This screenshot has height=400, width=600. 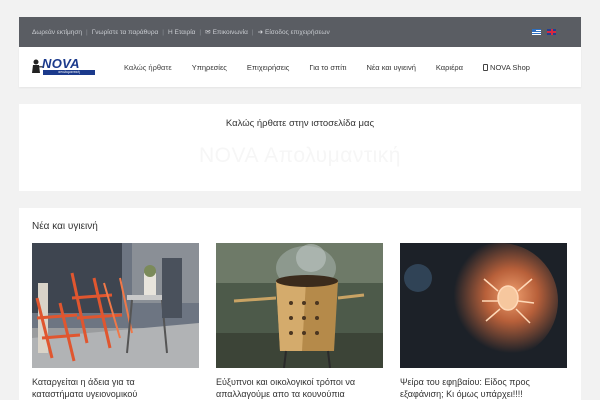 I want to click on top-link-company: Η Εταιρία, so click(x=181, y=32).